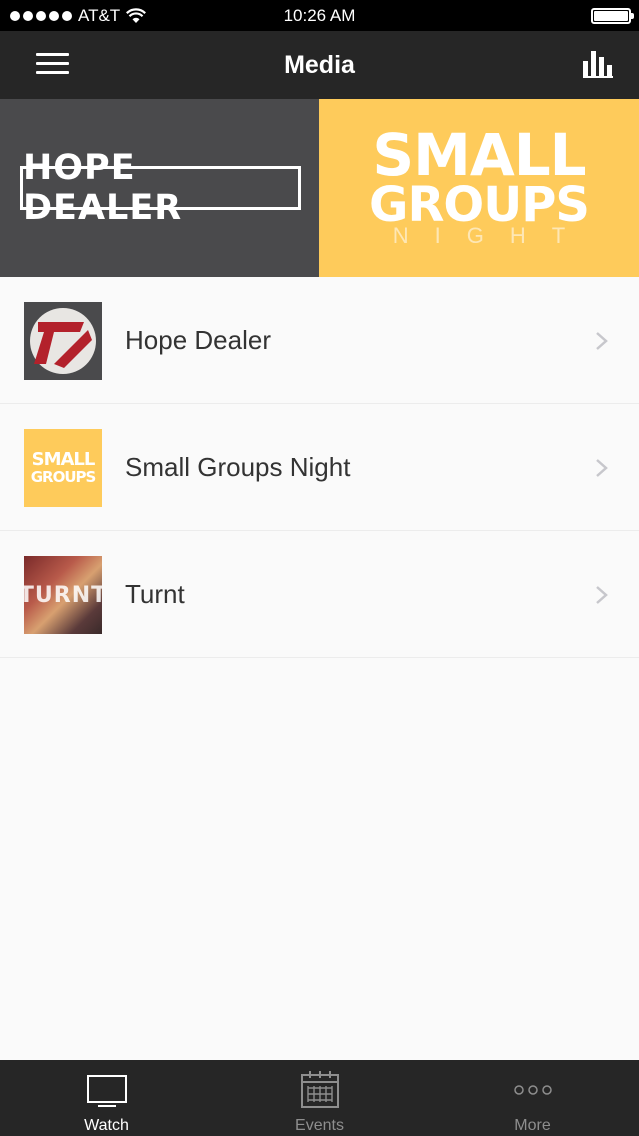  What do you see at coordinates (106, 1125) in the screenshot?
I see `tab-label: Watch` at bounding box center [106, 1125].